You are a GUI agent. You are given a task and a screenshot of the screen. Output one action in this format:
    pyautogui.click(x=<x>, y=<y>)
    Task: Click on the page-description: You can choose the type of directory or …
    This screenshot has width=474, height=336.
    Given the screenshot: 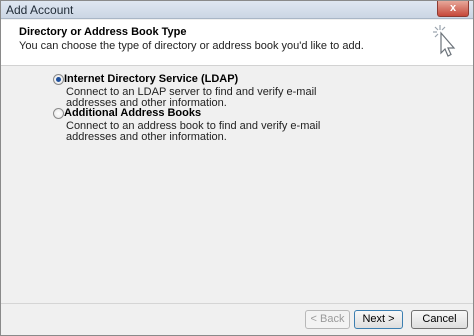 What is the action you would take?
    pyautogui.click(x=191, y=46)
    